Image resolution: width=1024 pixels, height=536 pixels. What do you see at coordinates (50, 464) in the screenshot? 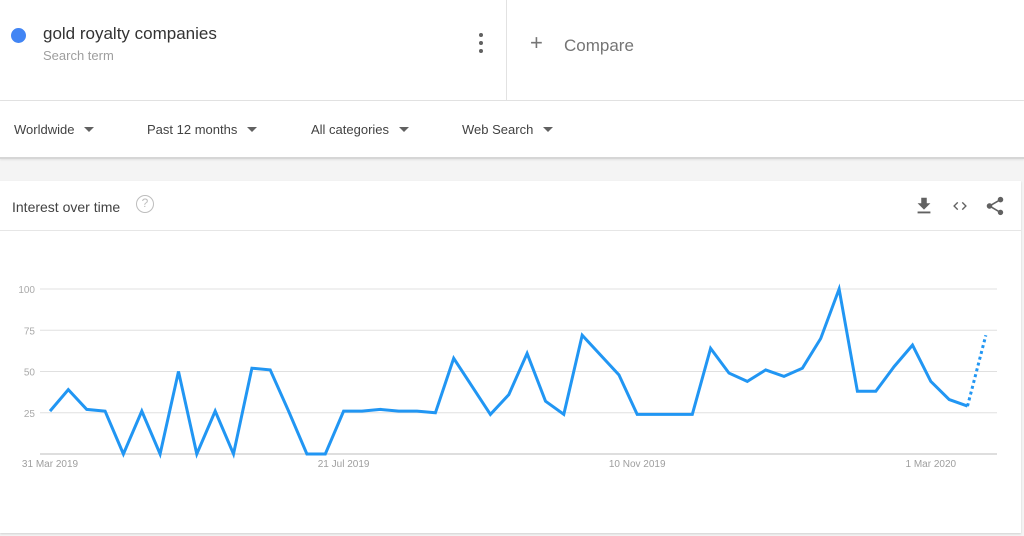
I see `x-tick-label: 31 Mar 2019` at bounding box center [50, 464].